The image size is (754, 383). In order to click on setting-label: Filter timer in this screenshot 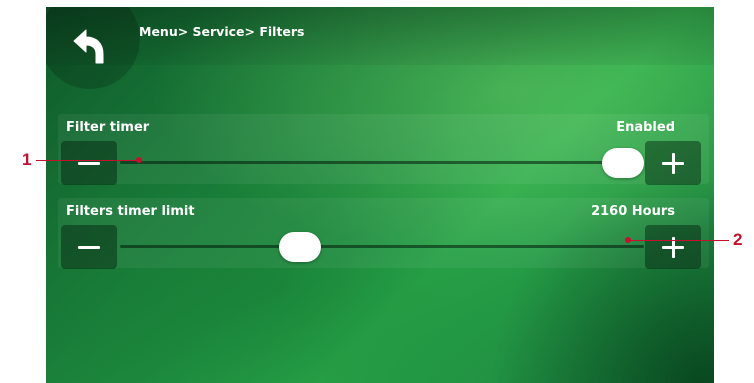, I will do `click(108, 127)`.